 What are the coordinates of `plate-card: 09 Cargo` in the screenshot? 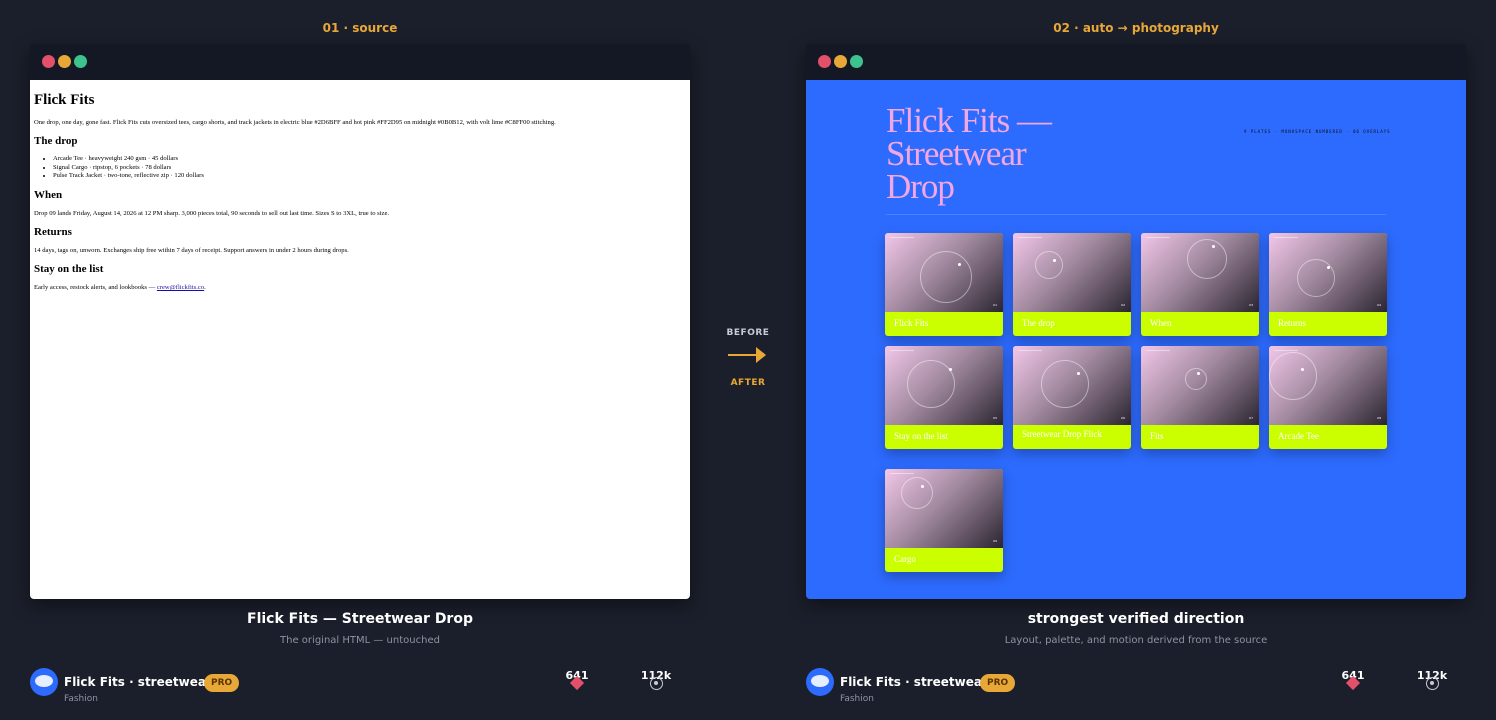 It's located at (944, 520).